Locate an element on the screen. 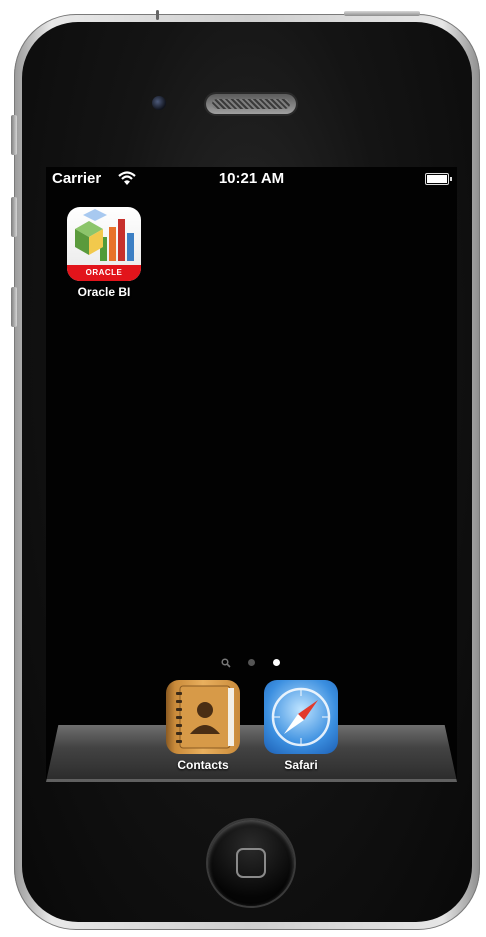 The height and width of the screenshot is (937, 486). sleep-wake-button is located at coordinates (382, 13).